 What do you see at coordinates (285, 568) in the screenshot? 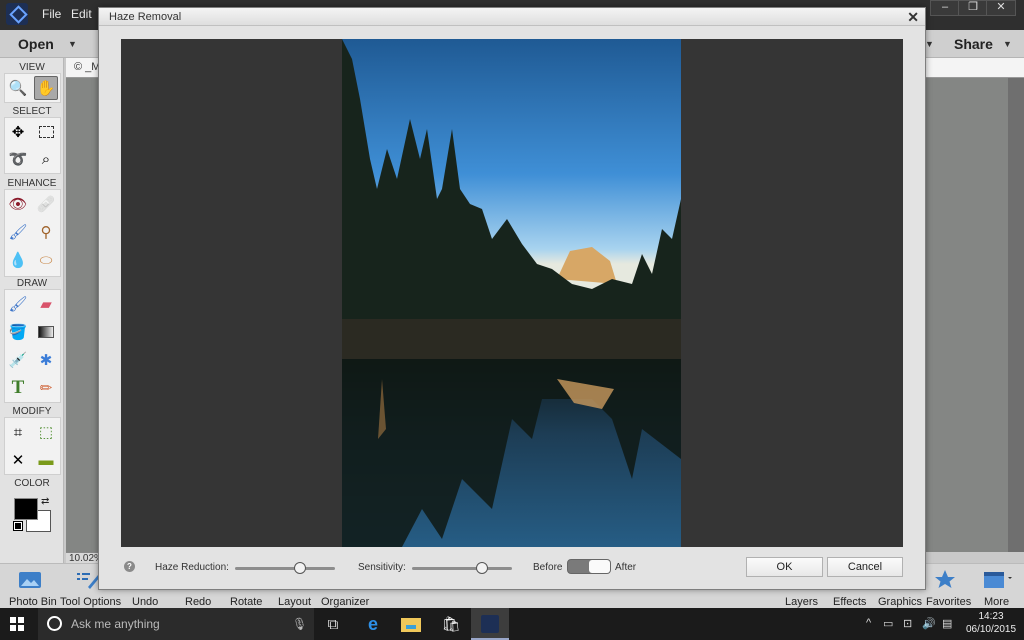
I see `haze-reduction-slider` at bounding box center [285, 568].